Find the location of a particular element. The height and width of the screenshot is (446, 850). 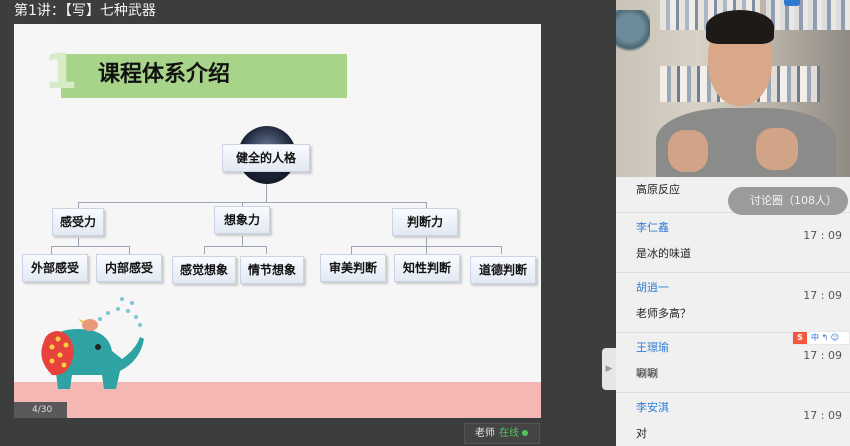

chat-message-text: 是冰的味道 is located at coordinates (663, 253).